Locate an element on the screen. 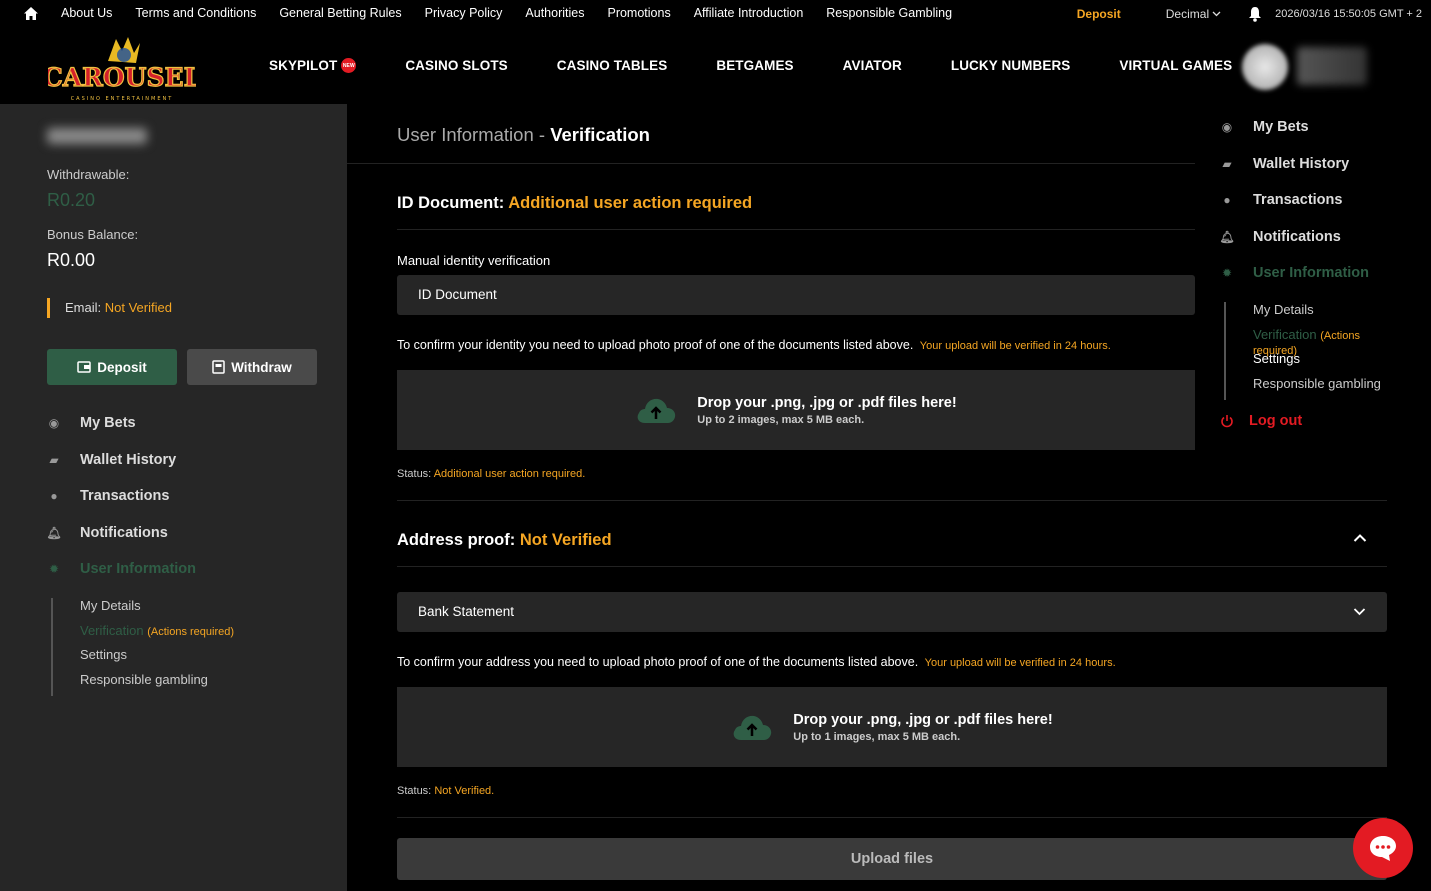  nav-virtual-games: VIRTUAL GAMES is located at coordinates (1175, 65).